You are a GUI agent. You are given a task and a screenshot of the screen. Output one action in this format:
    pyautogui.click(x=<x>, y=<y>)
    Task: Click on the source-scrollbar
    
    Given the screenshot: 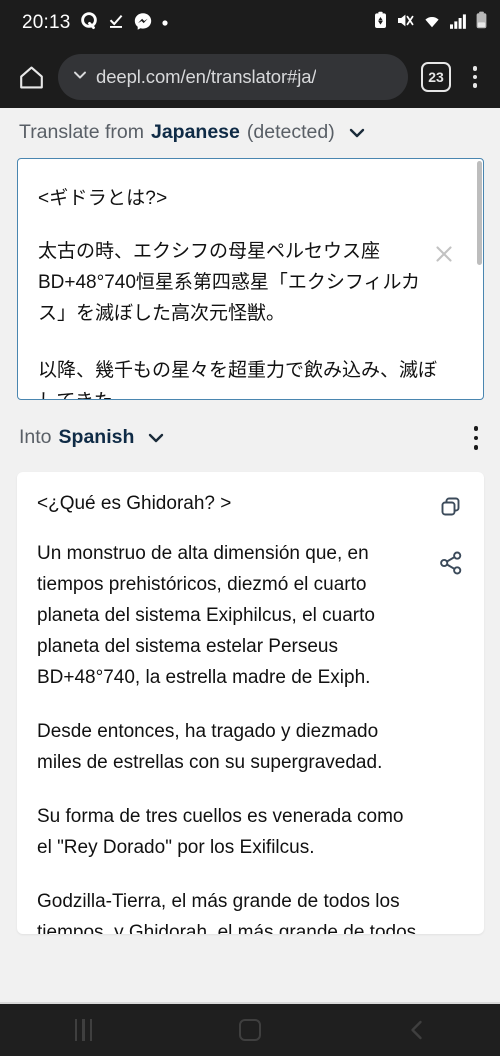 What is the action you would take?
    pyautogui.click(x=480, y=279)
    